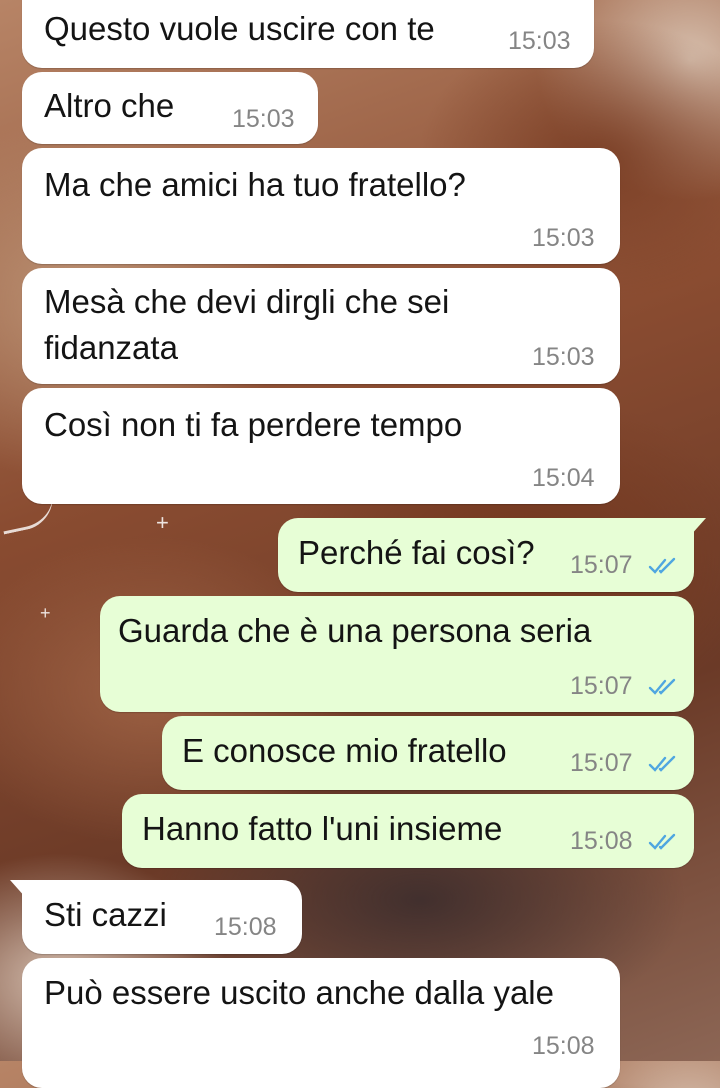 The width and height of the screenshot is (720, 1088). I want to click on outgoing-message-bubble: Hanno fatto l'uni insieme 15:08, so click(408, 831).